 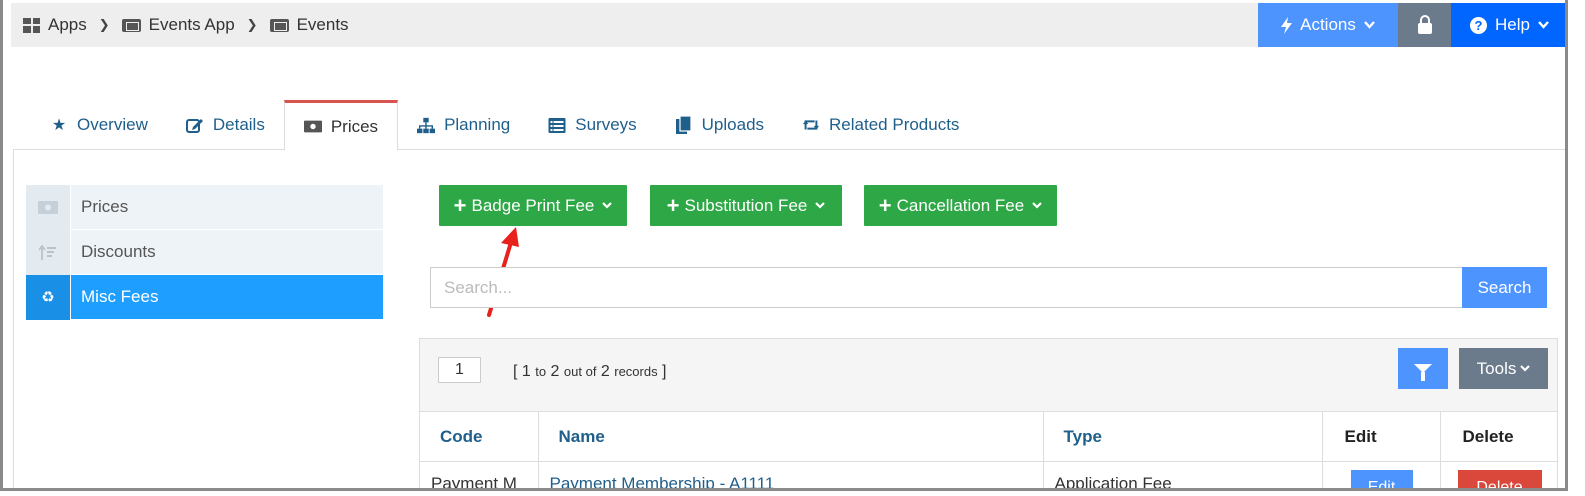 I want to click on breadcrumb-events: Events, so click(x=309, y=25).